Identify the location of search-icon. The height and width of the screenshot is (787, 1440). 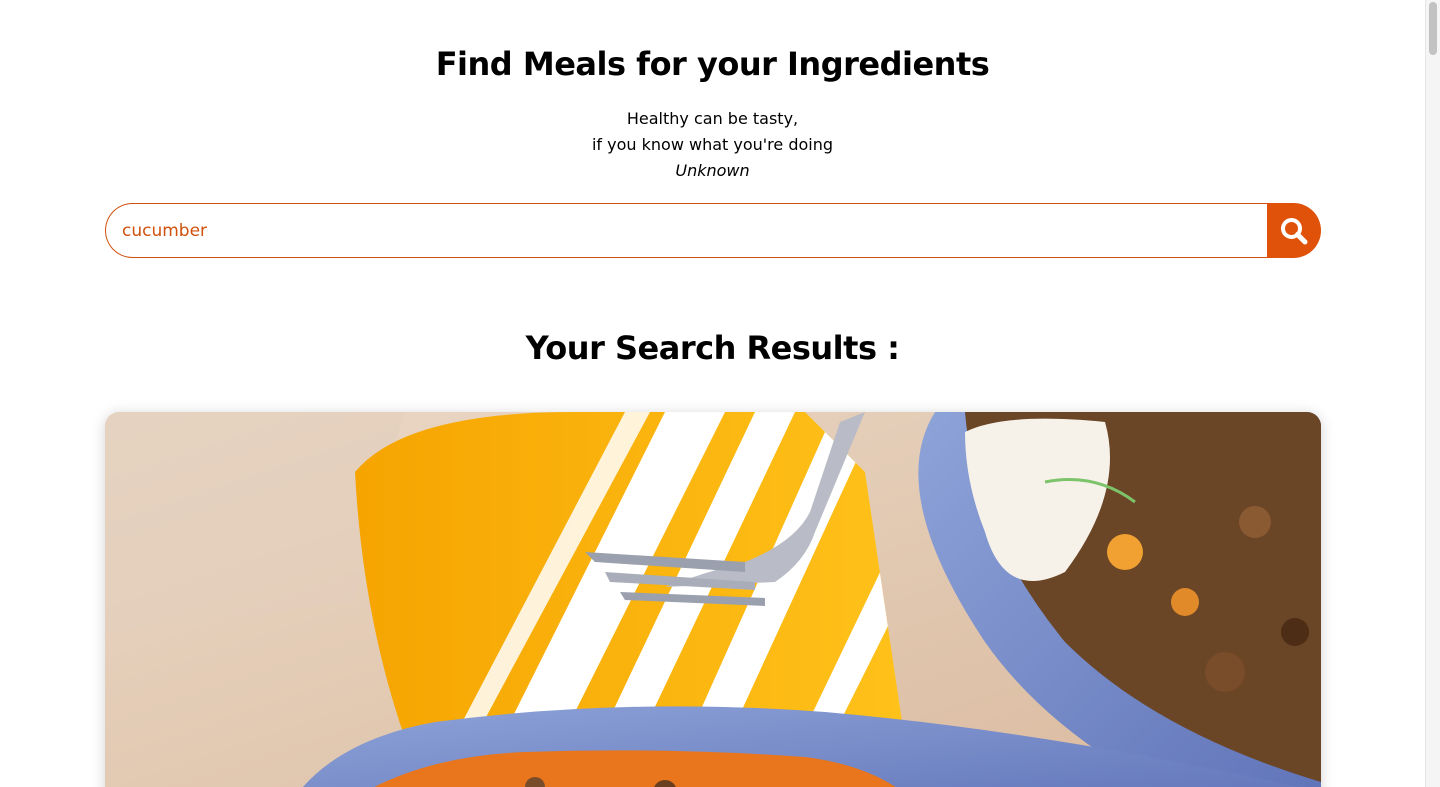
(1294, 230).